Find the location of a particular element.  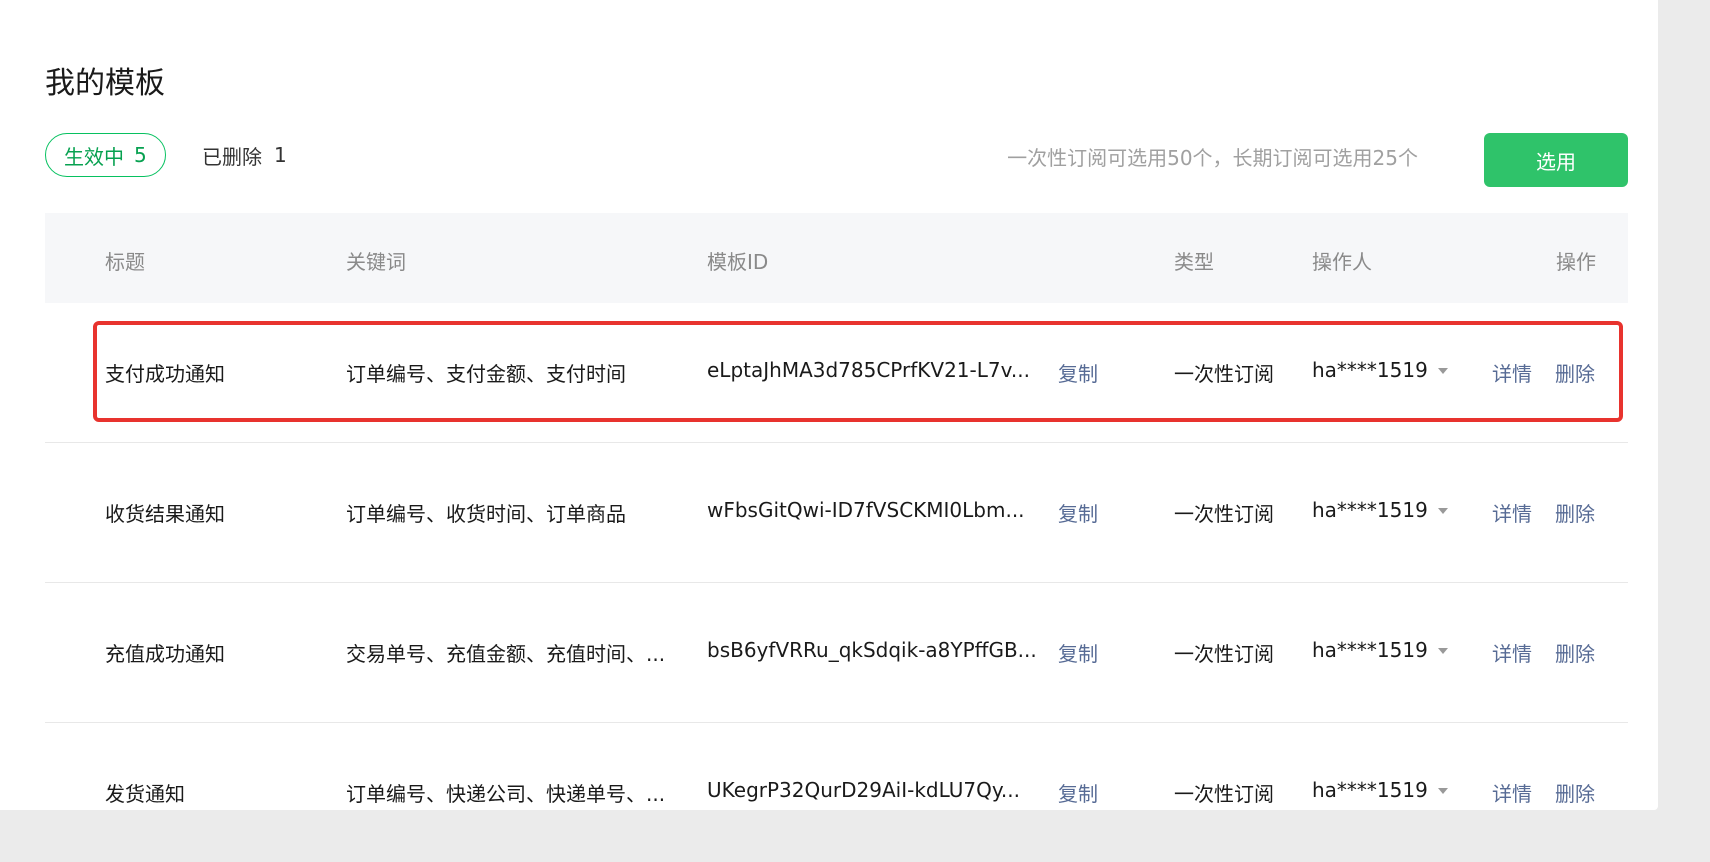

row-title: 收货结果通知 is located at coordinates (165, 514).